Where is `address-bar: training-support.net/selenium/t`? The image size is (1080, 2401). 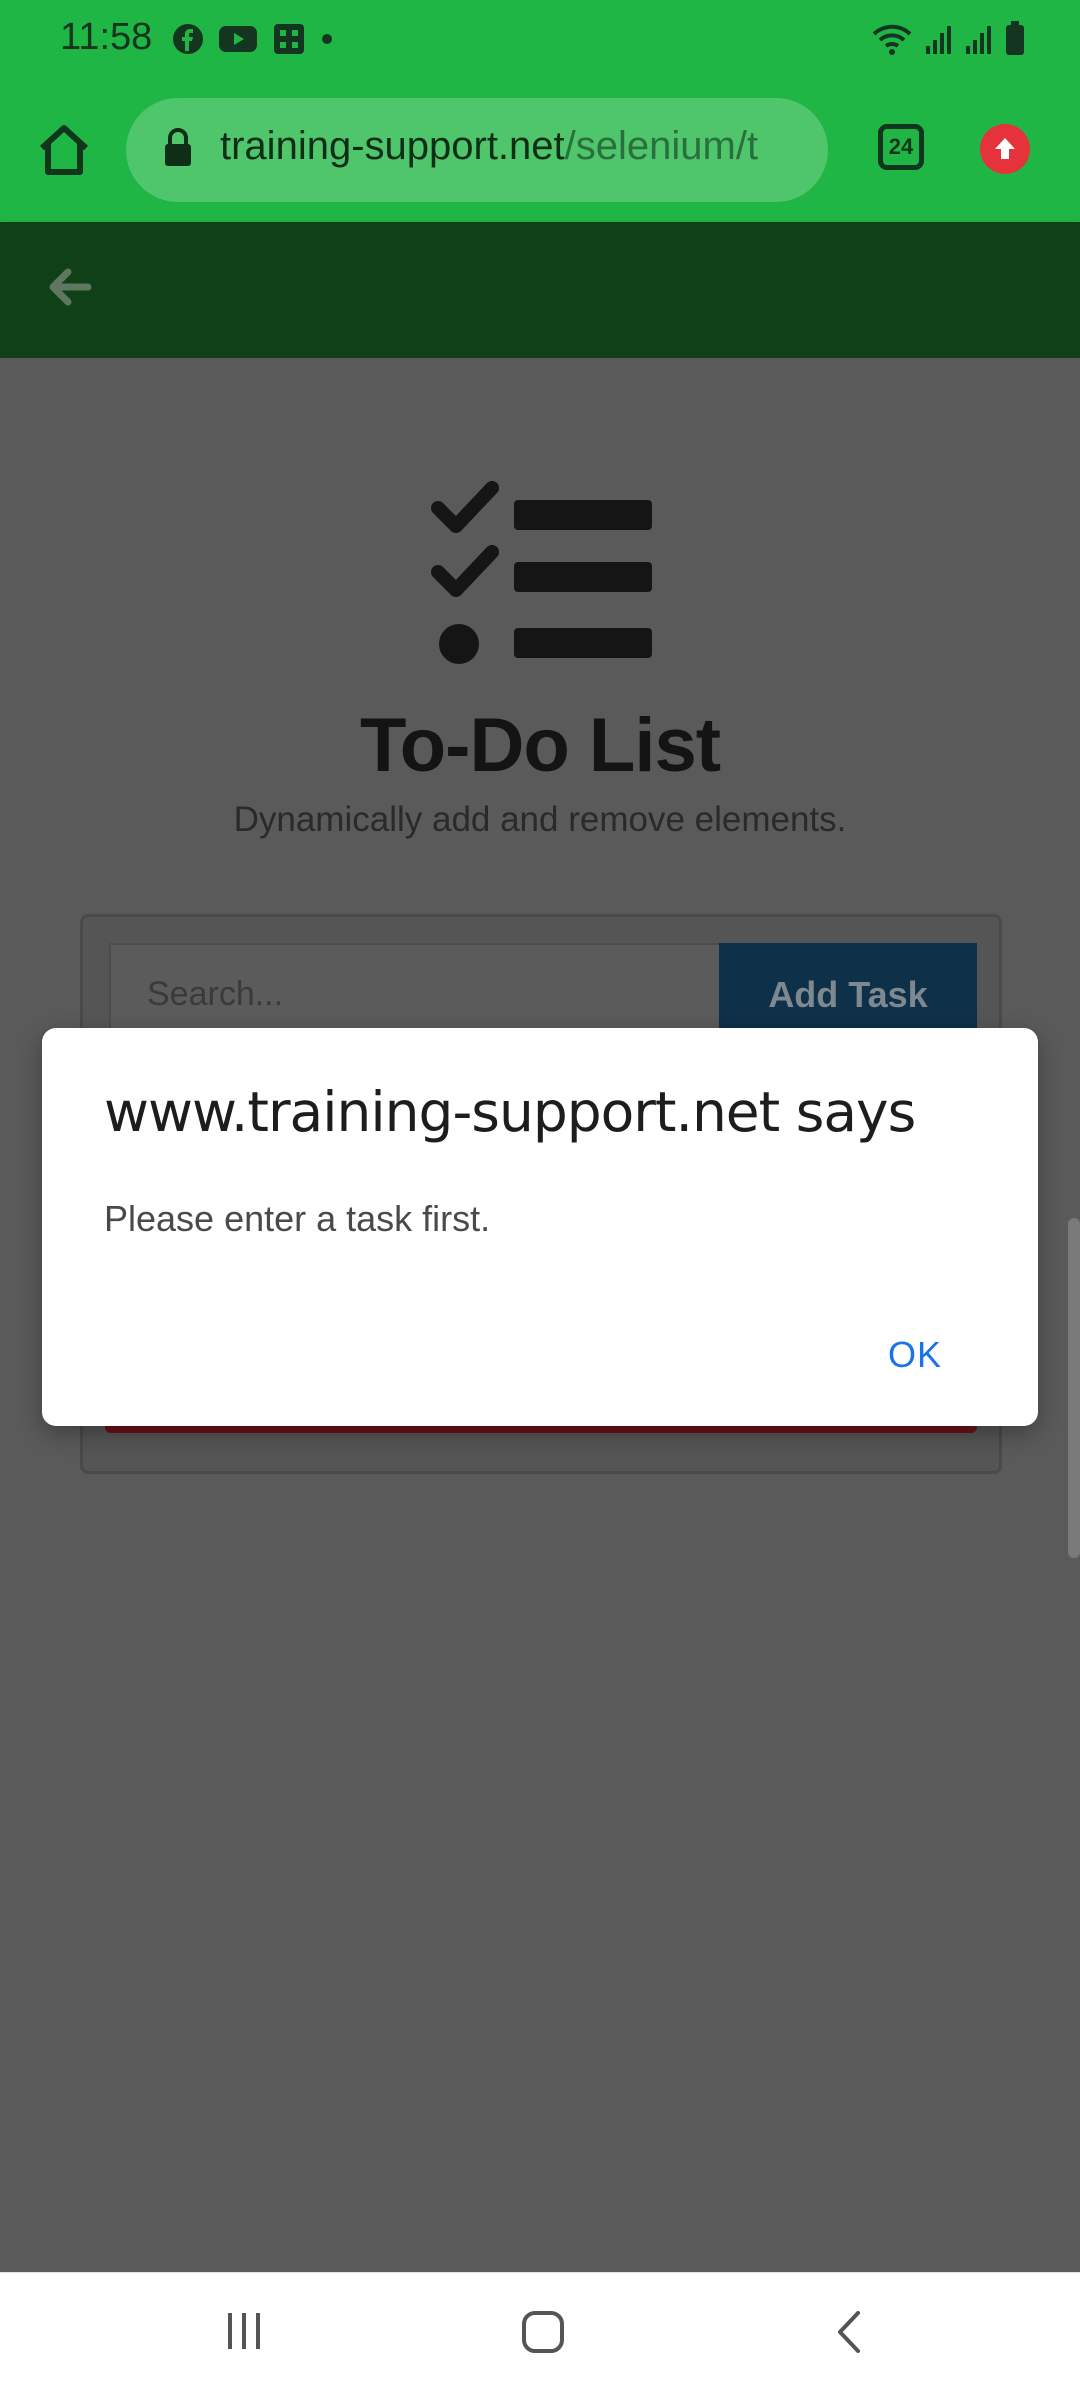
address-bar: training-support.net/selenium/t is located at coordinates (477, 150).